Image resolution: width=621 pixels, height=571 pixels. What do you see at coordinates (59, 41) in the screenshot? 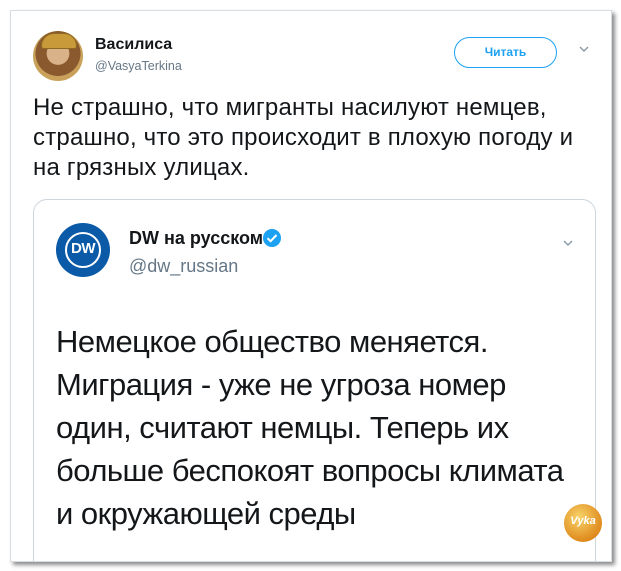
I see `crown-decoration` at bounding box center [59, 41].